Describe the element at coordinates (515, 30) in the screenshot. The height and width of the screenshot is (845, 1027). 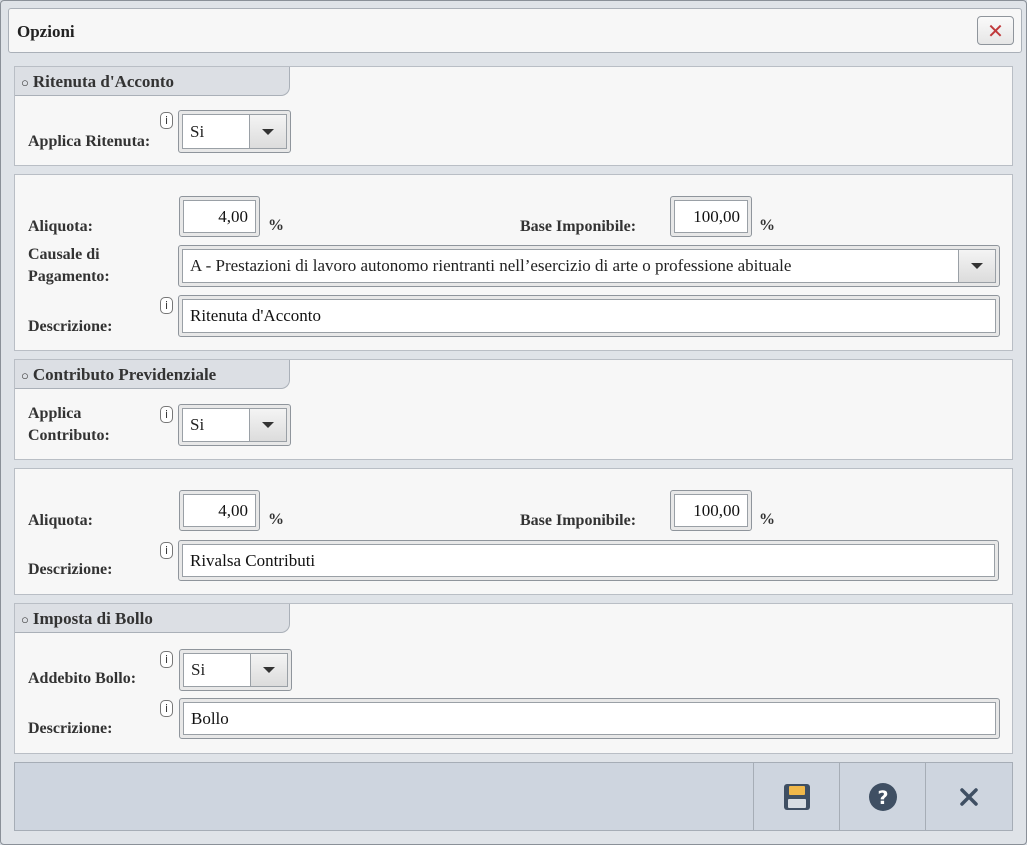
I see `title-bar: Opzioni ✕` at that location.